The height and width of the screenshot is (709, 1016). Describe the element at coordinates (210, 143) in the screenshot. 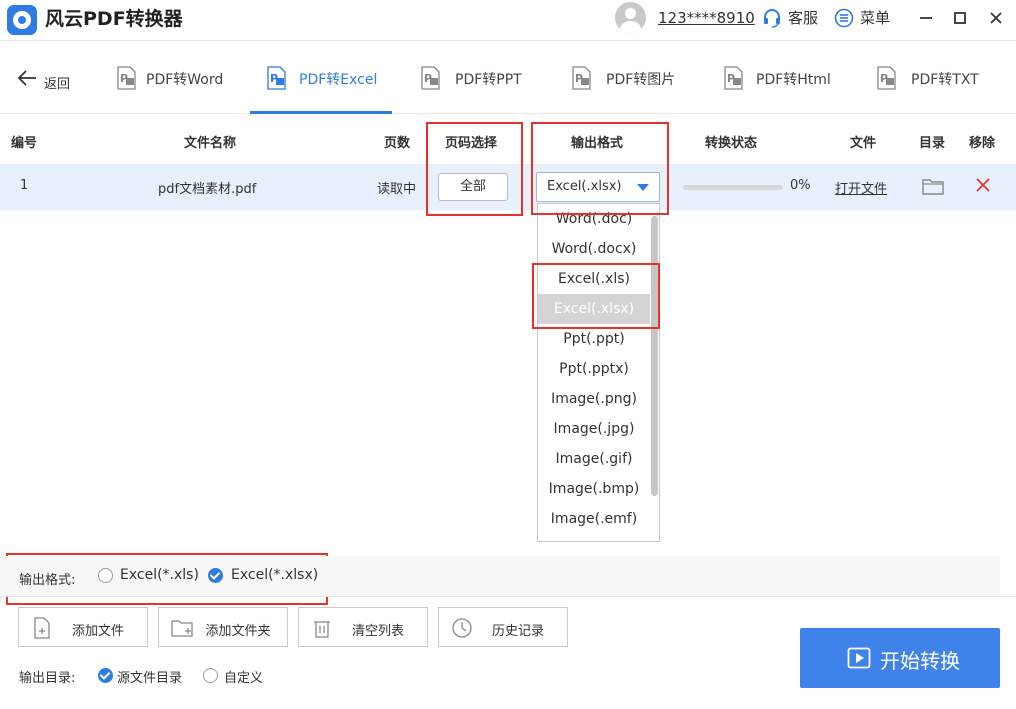

I see `col-header-filename: 文件名称` at that location.